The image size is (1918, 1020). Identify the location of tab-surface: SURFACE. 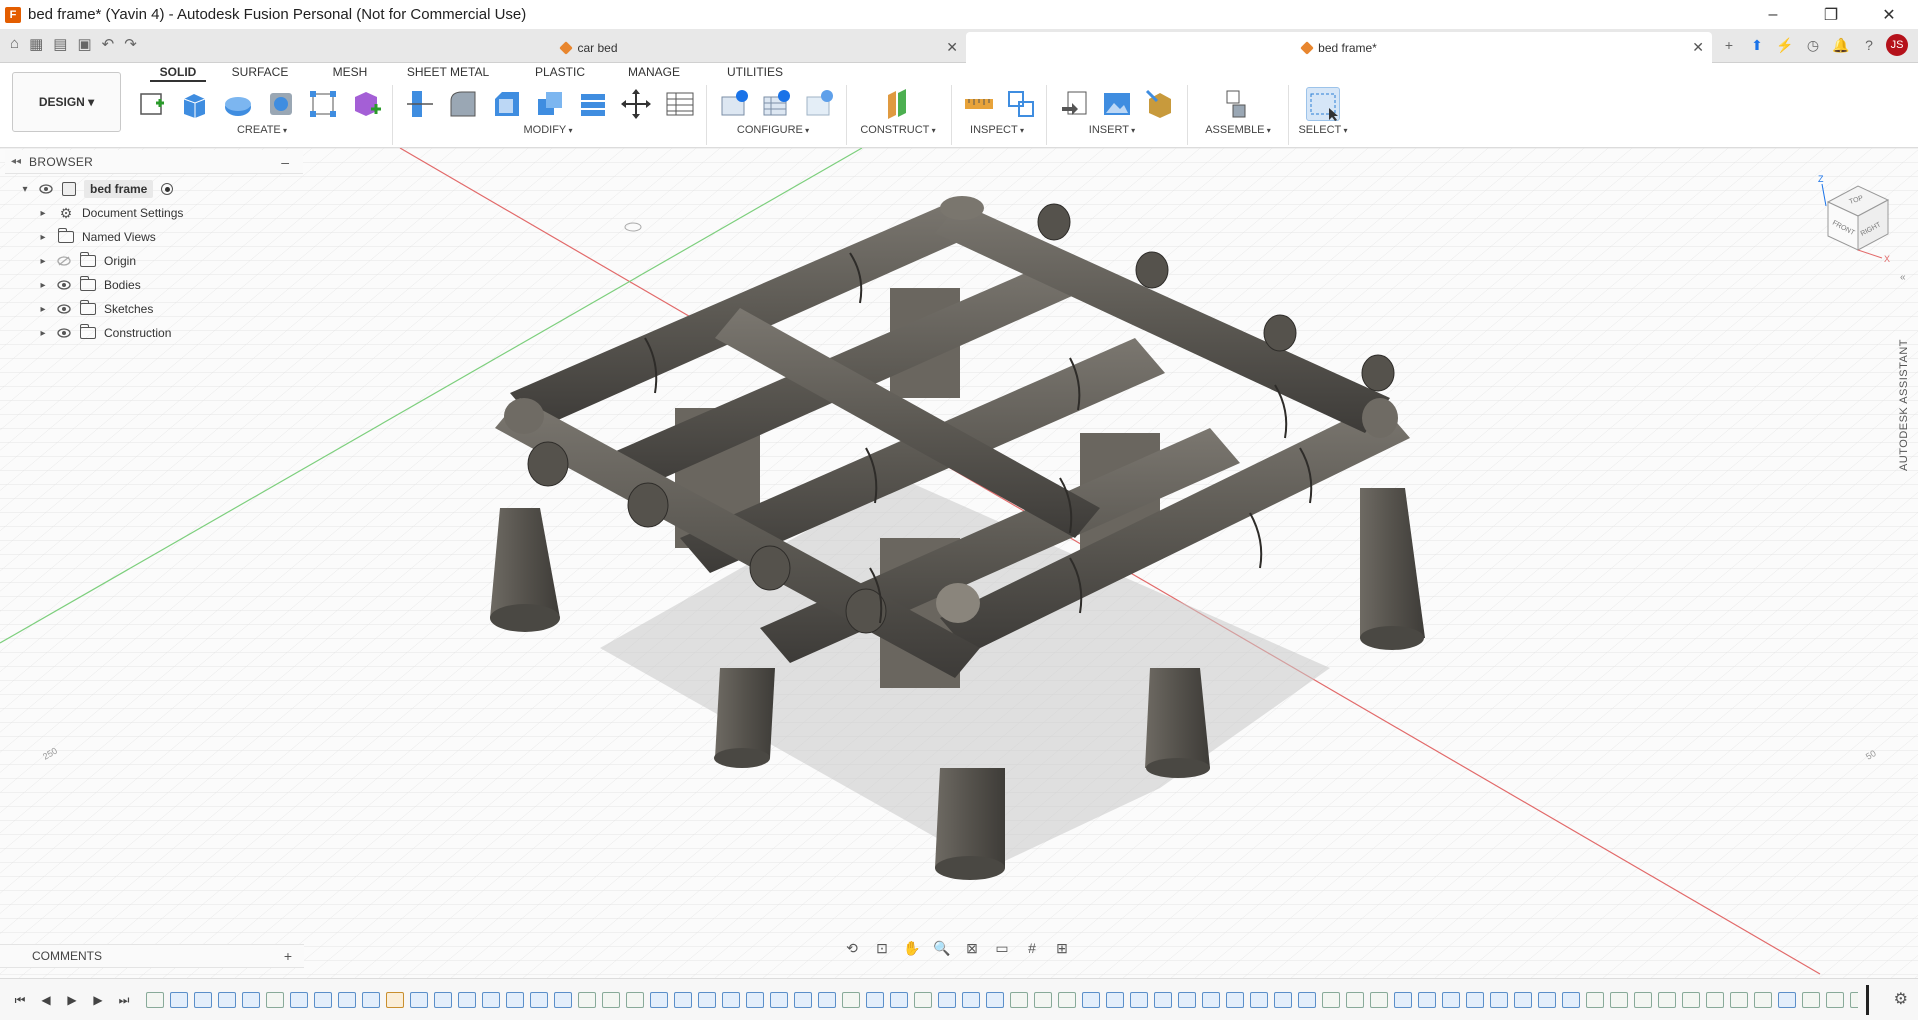
(260, 72).